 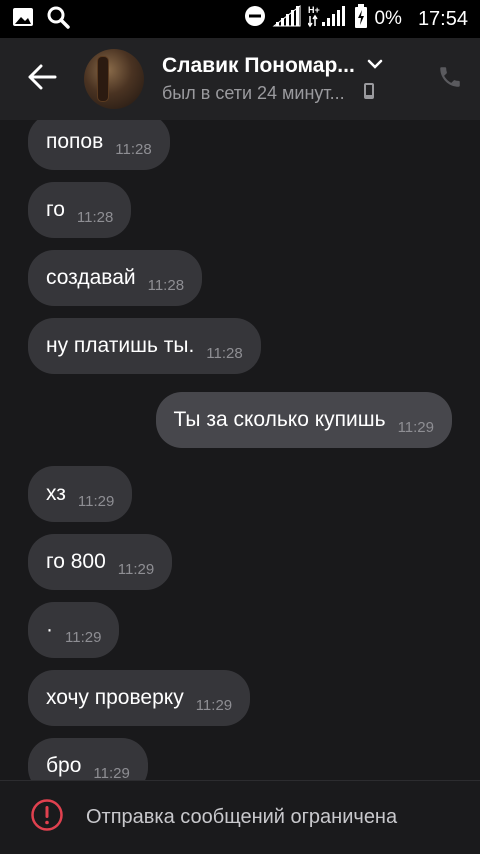 What do you see at coordinates (279, 419) in the screenshot?
I see `message-text: Ты за сколько купишь` at bounding box center [279, 419].